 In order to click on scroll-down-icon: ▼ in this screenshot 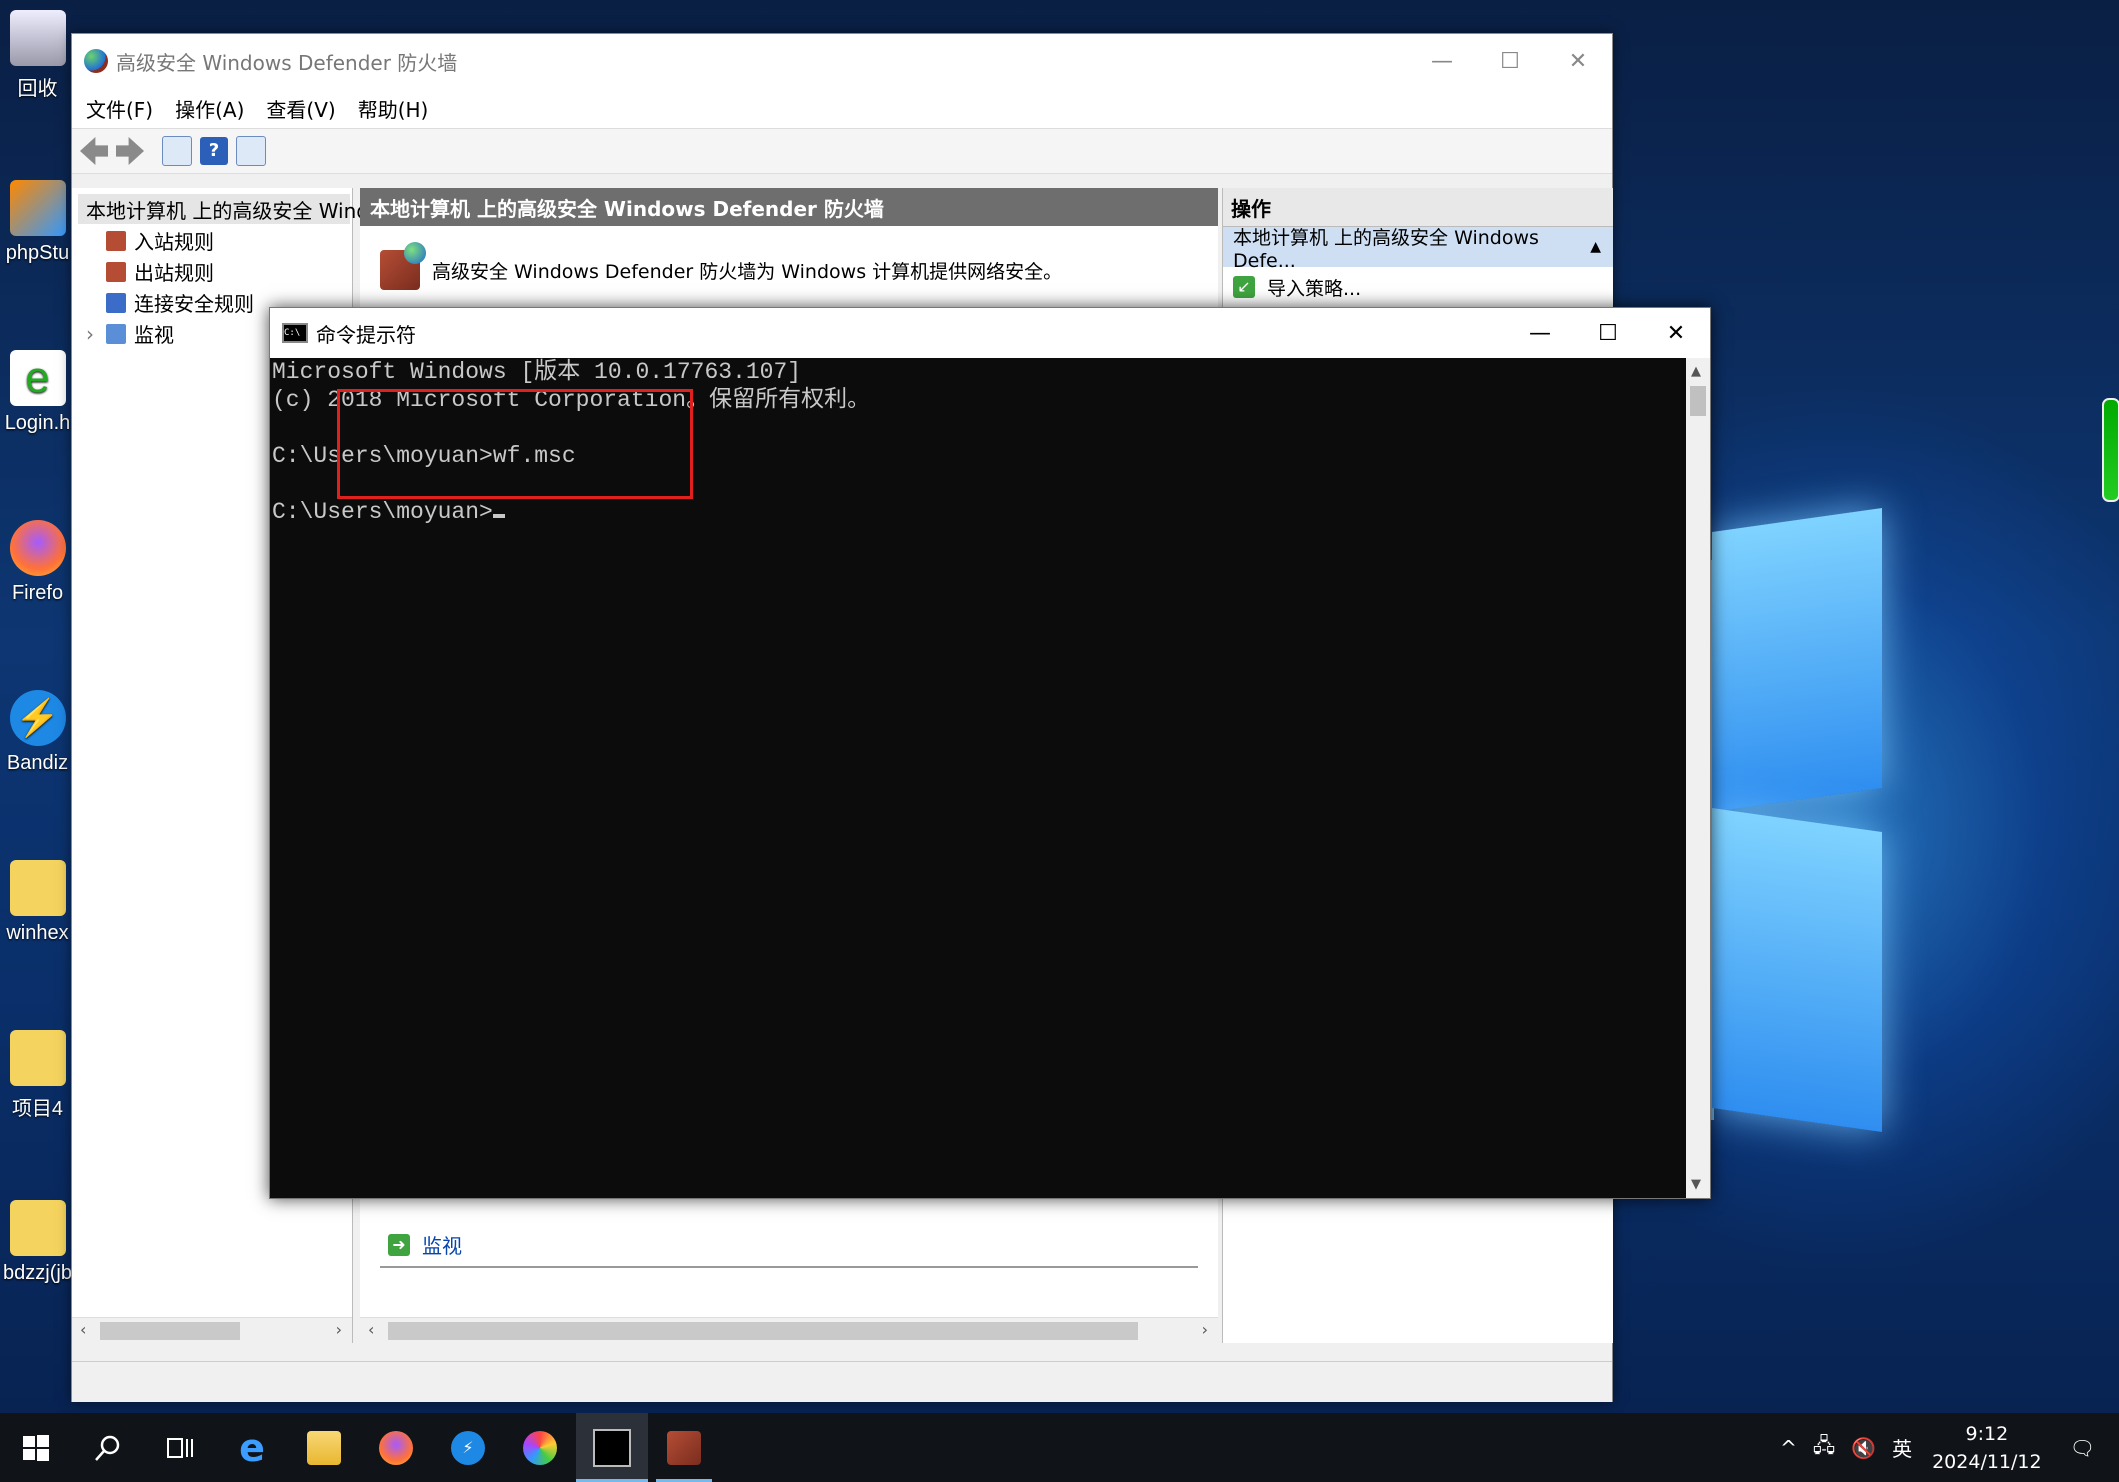, I will do `click(1696, 1184)`.